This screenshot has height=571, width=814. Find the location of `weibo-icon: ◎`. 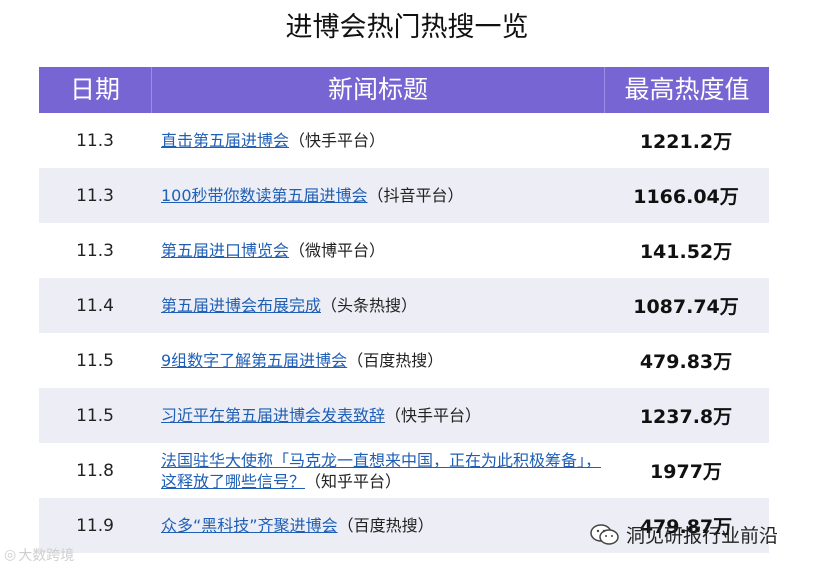

weibo-icon: ◎ is located at coordinates (10, 555).